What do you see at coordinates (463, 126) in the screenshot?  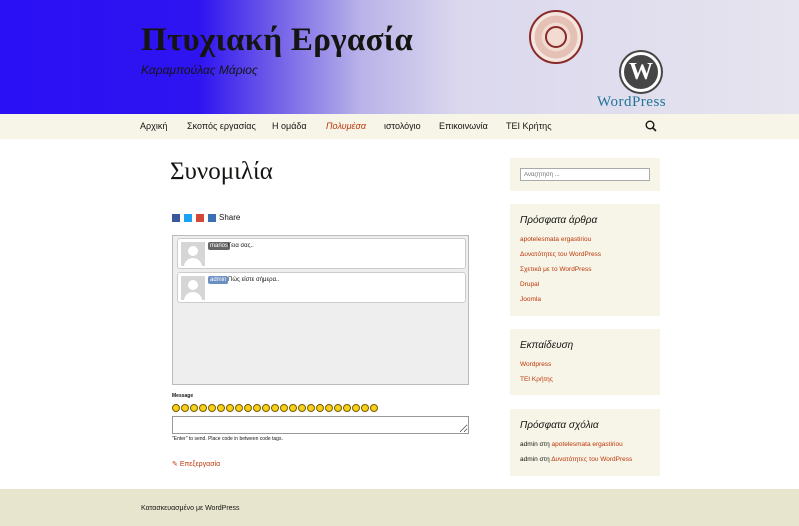 I see `nav-item-contact: Επικοινωνία` at bounding box center [463, 126].